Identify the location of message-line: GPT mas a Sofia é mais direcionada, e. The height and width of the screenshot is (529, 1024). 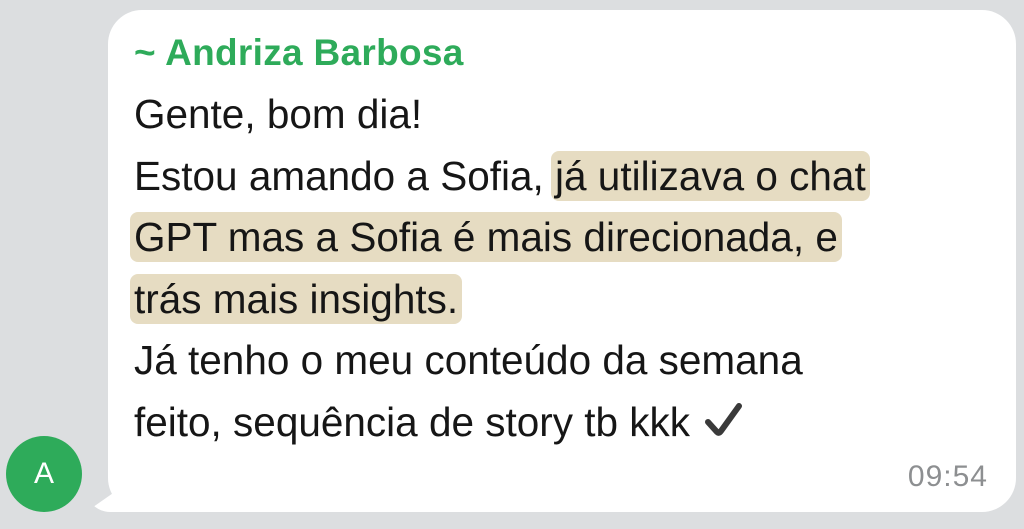
(567, 238).